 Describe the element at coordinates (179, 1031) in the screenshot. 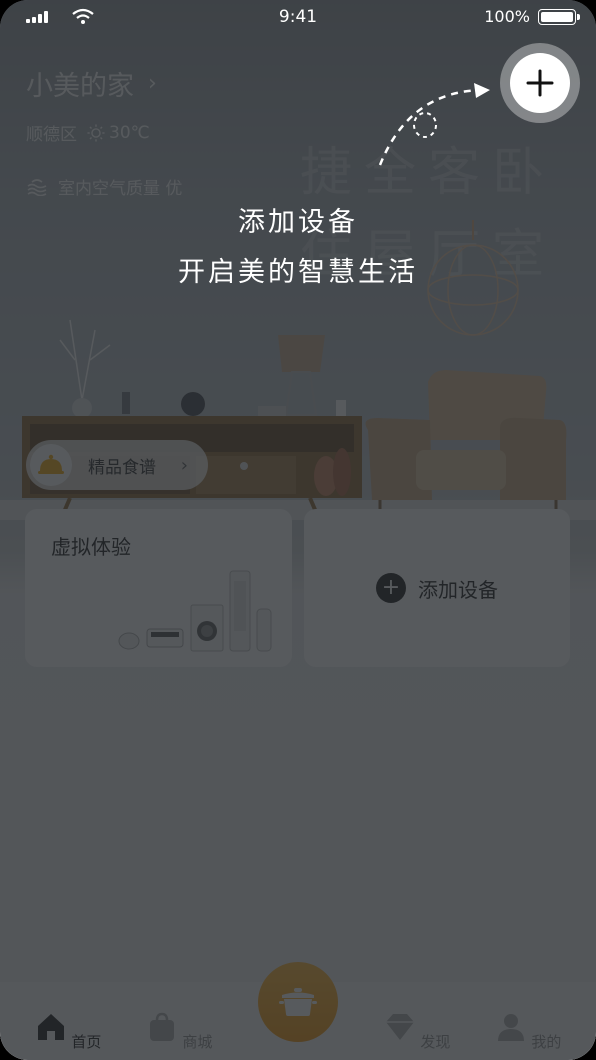

I see `tab-shop: 商城` at that location.